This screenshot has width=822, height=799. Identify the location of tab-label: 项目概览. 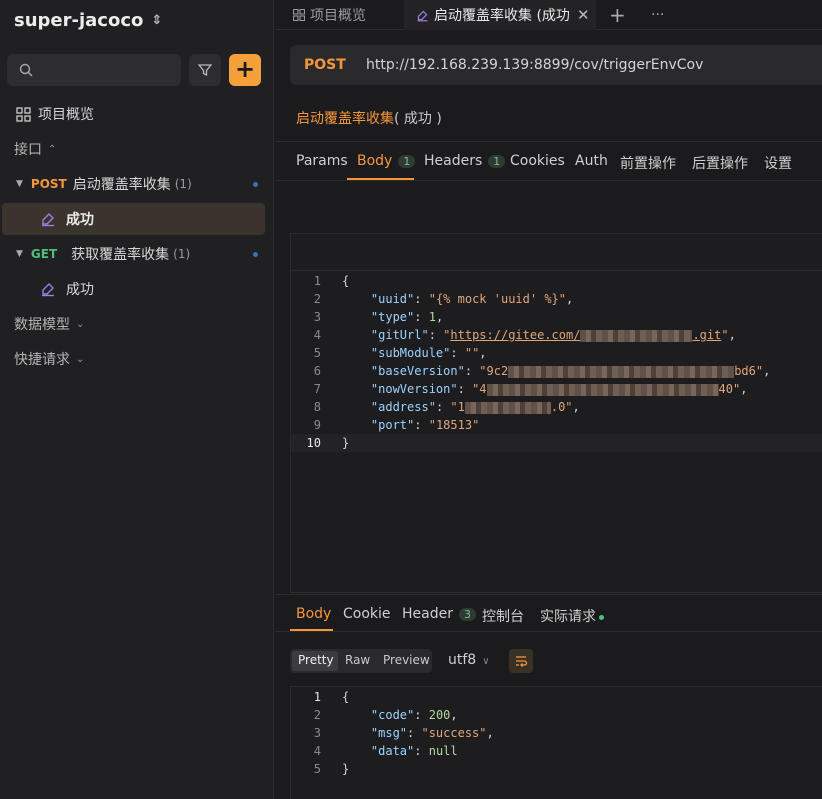
(338, 16).